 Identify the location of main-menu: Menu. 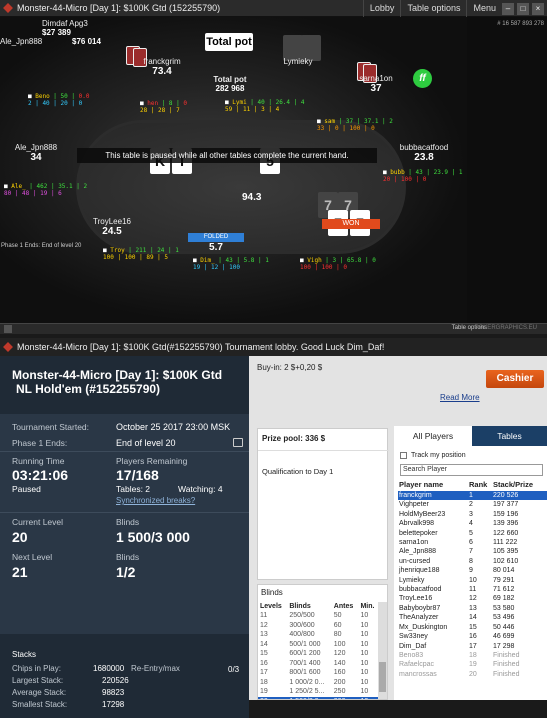
(484, 8).